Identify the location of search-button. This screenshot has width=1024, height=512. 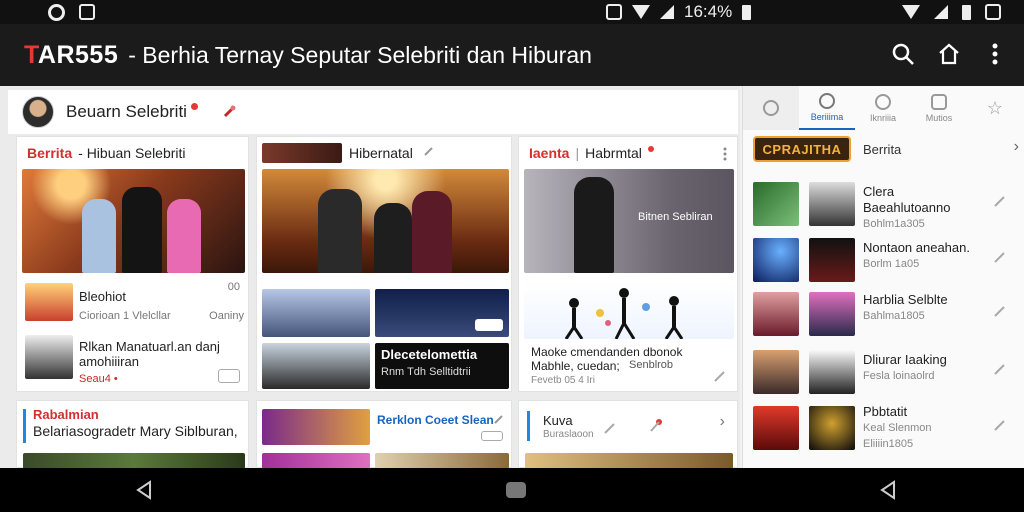
(903, 54).